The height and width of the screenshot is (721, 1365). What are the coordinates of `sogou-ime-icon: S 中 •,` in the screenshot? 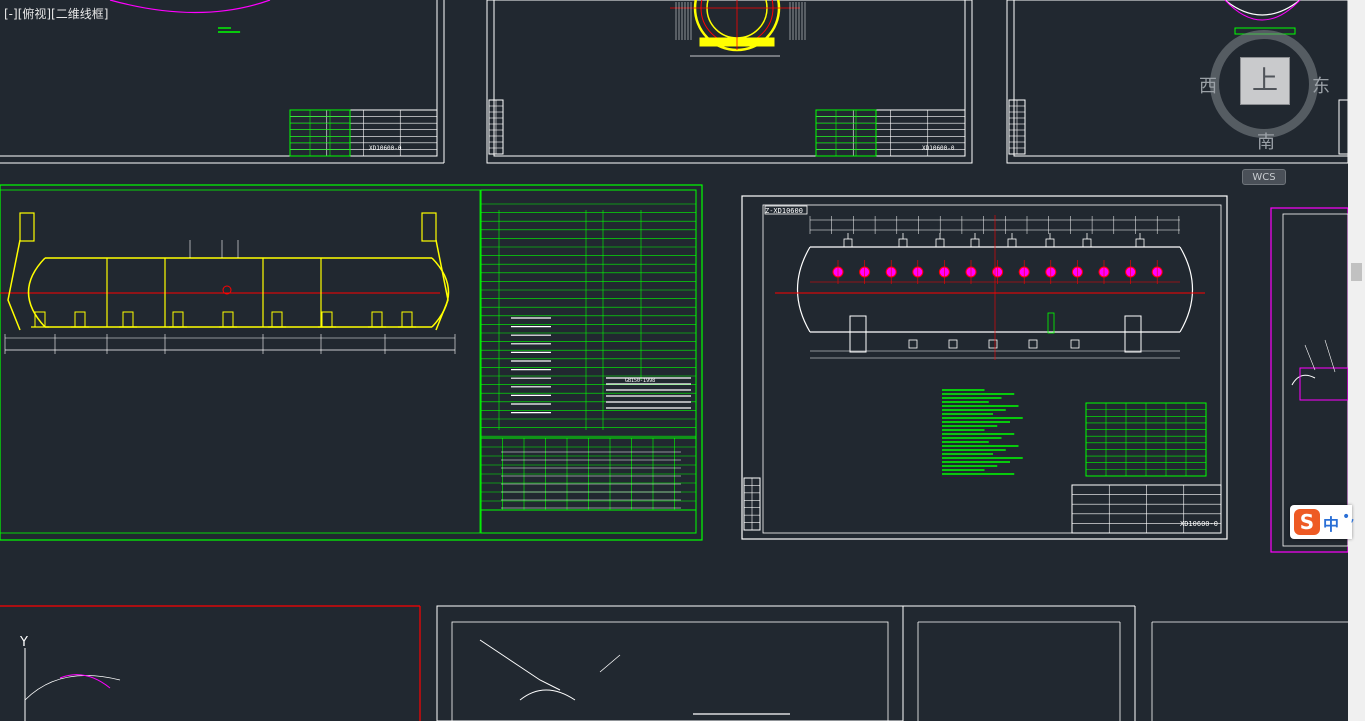 It's located at (1322, 522).